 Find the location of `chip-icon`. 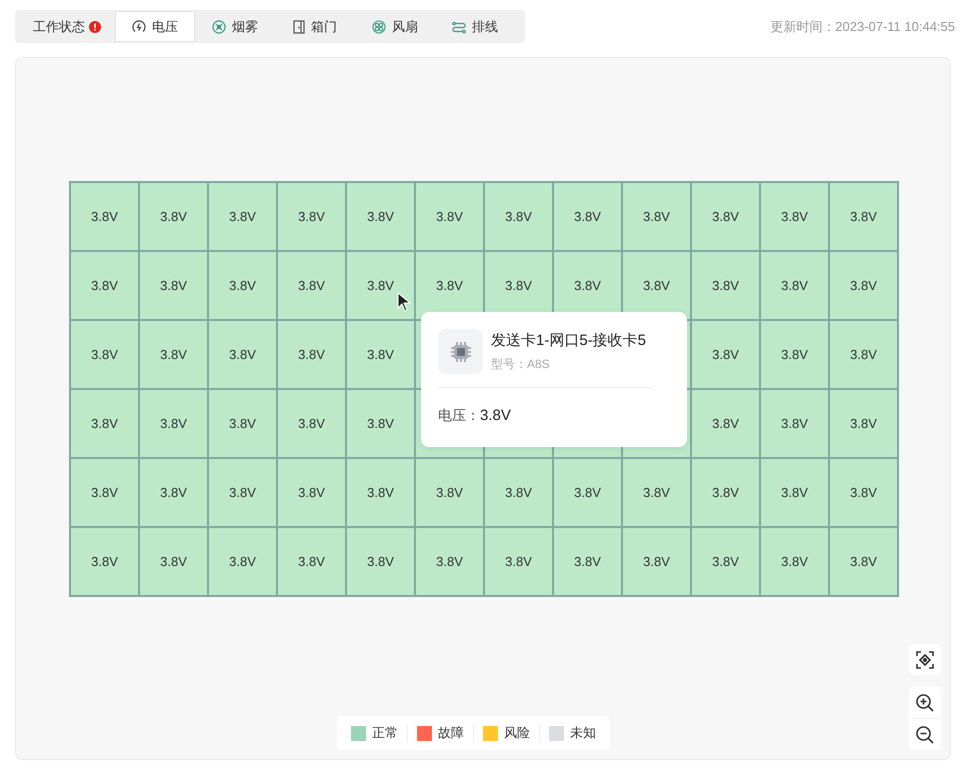

chip-icon is located at coordinates (460, 351).